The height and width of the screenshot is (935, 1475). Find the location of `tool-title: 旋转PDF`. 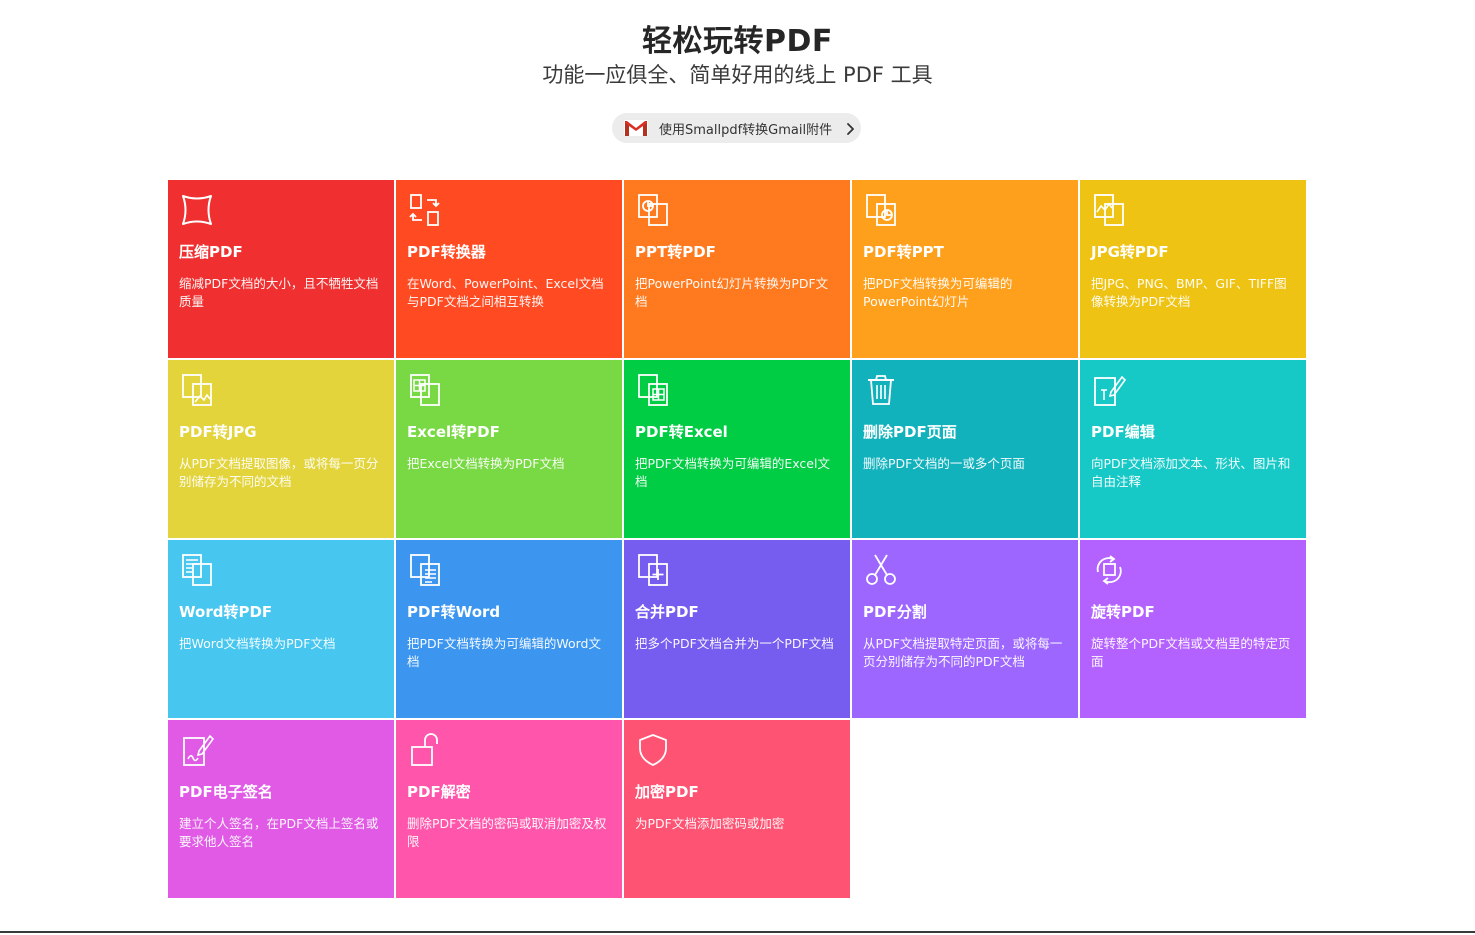

tool-title: 旋转PDF is located at coordinates (1123, 612).